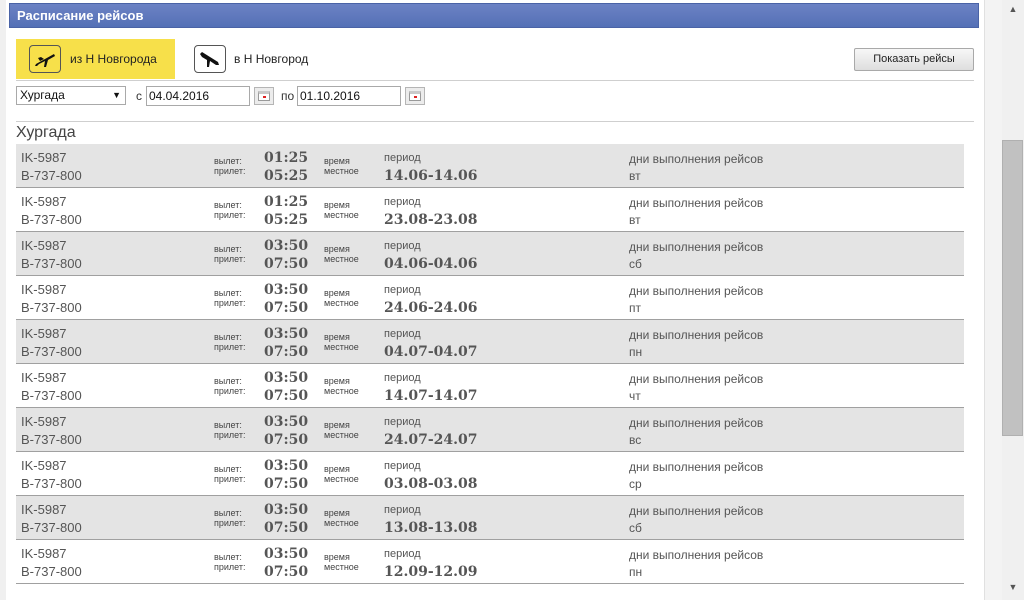  What do you see at coordinates (635, 396) in the screenshot?
I see `operating-days-value: чт` at bounding box center [635, 396].